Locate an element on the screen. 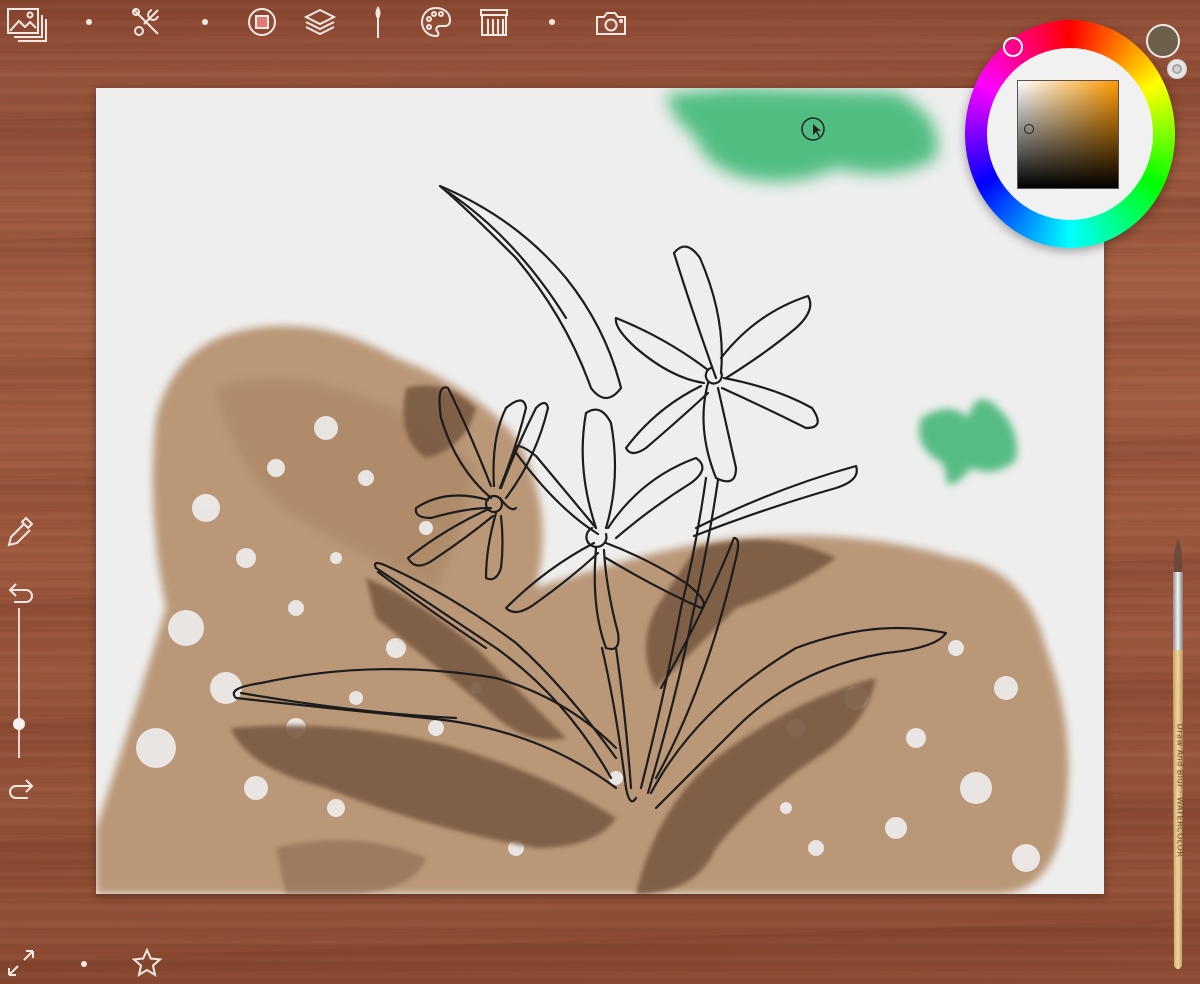 This screenshot has height=984, width=1200. redo-icon is located at coordinates (21, 789).